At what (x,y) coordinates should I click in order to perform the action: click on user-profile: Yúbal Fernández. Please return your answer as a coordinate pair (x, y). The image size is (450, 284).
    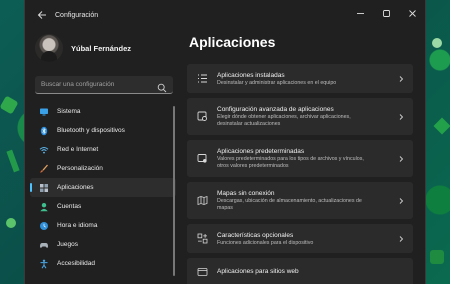
    Looking at the image, I should click on (108, 48).